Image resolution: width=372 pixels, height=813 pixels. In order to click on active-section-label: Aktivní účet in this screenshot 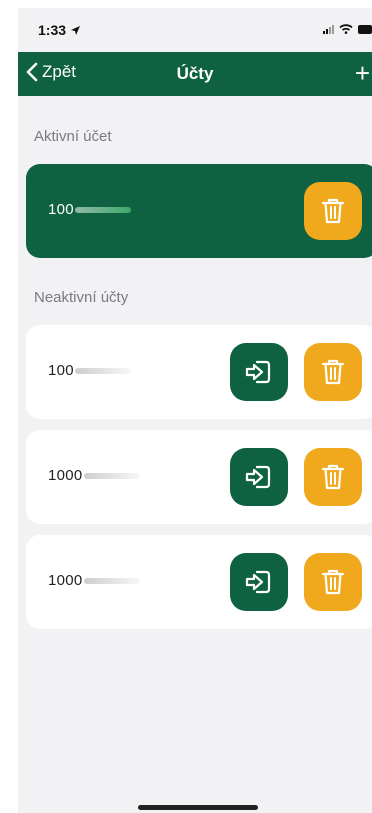, I will do `click(73, 136)`.